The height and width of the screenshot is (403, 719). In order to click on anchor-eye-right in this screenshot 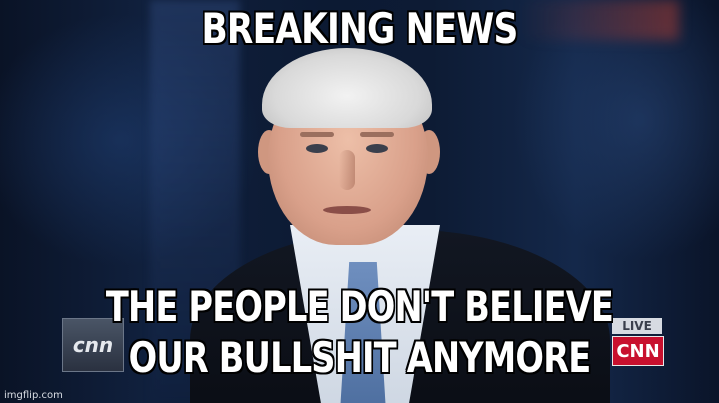, I will do `click(377, 148)`.